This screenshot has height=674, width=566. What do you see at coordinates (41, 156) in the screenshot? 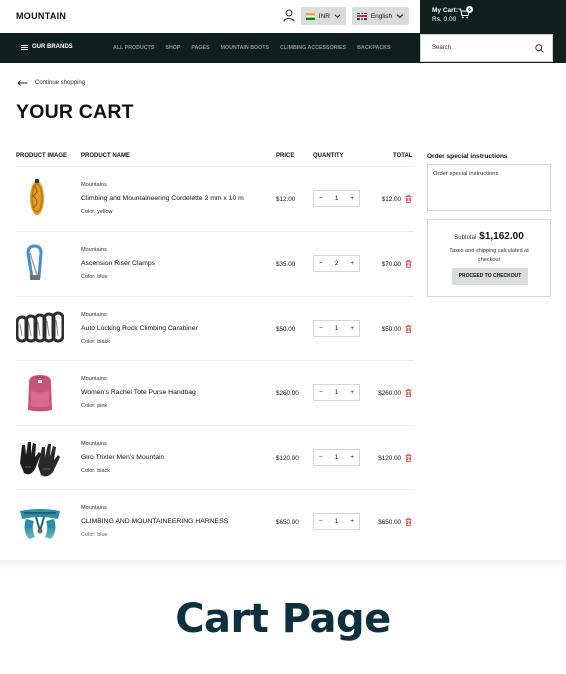
I see `col-header-image: PRODUCT IMAGE` at bounding box center [41, 156].